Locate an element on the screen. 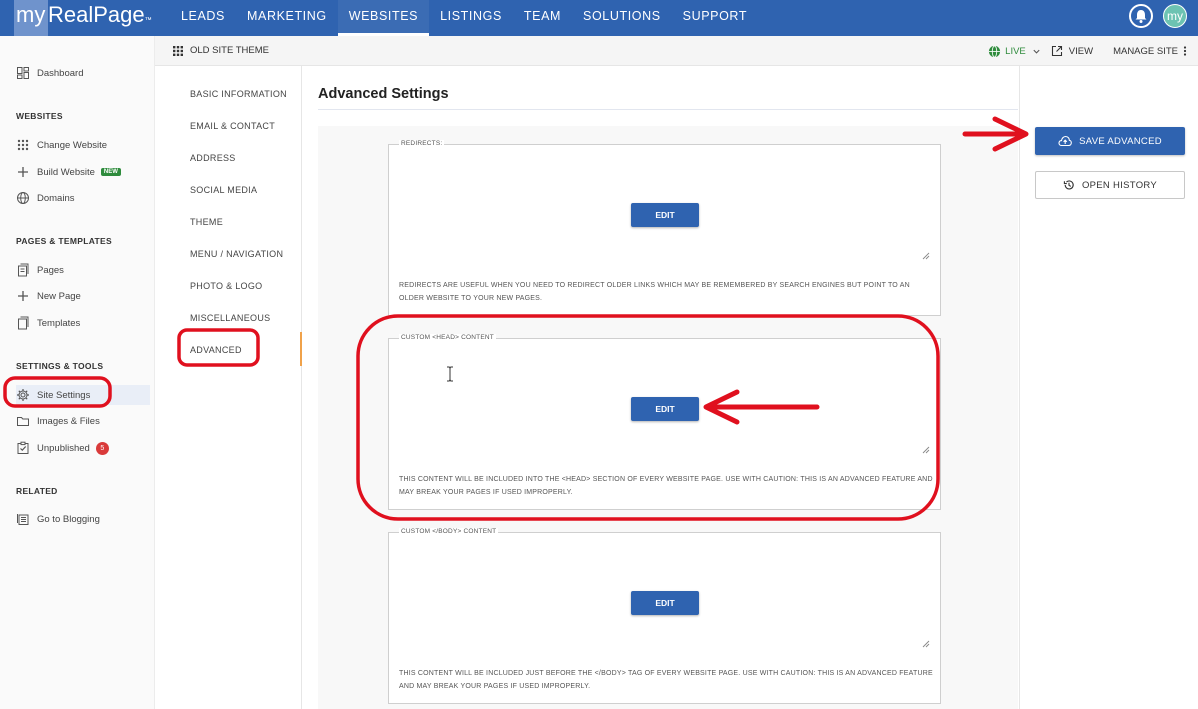 This screenshot has width=1198, height=709. sidebar-item-site-settings: Site Settings is located at coordinates (83, 395).